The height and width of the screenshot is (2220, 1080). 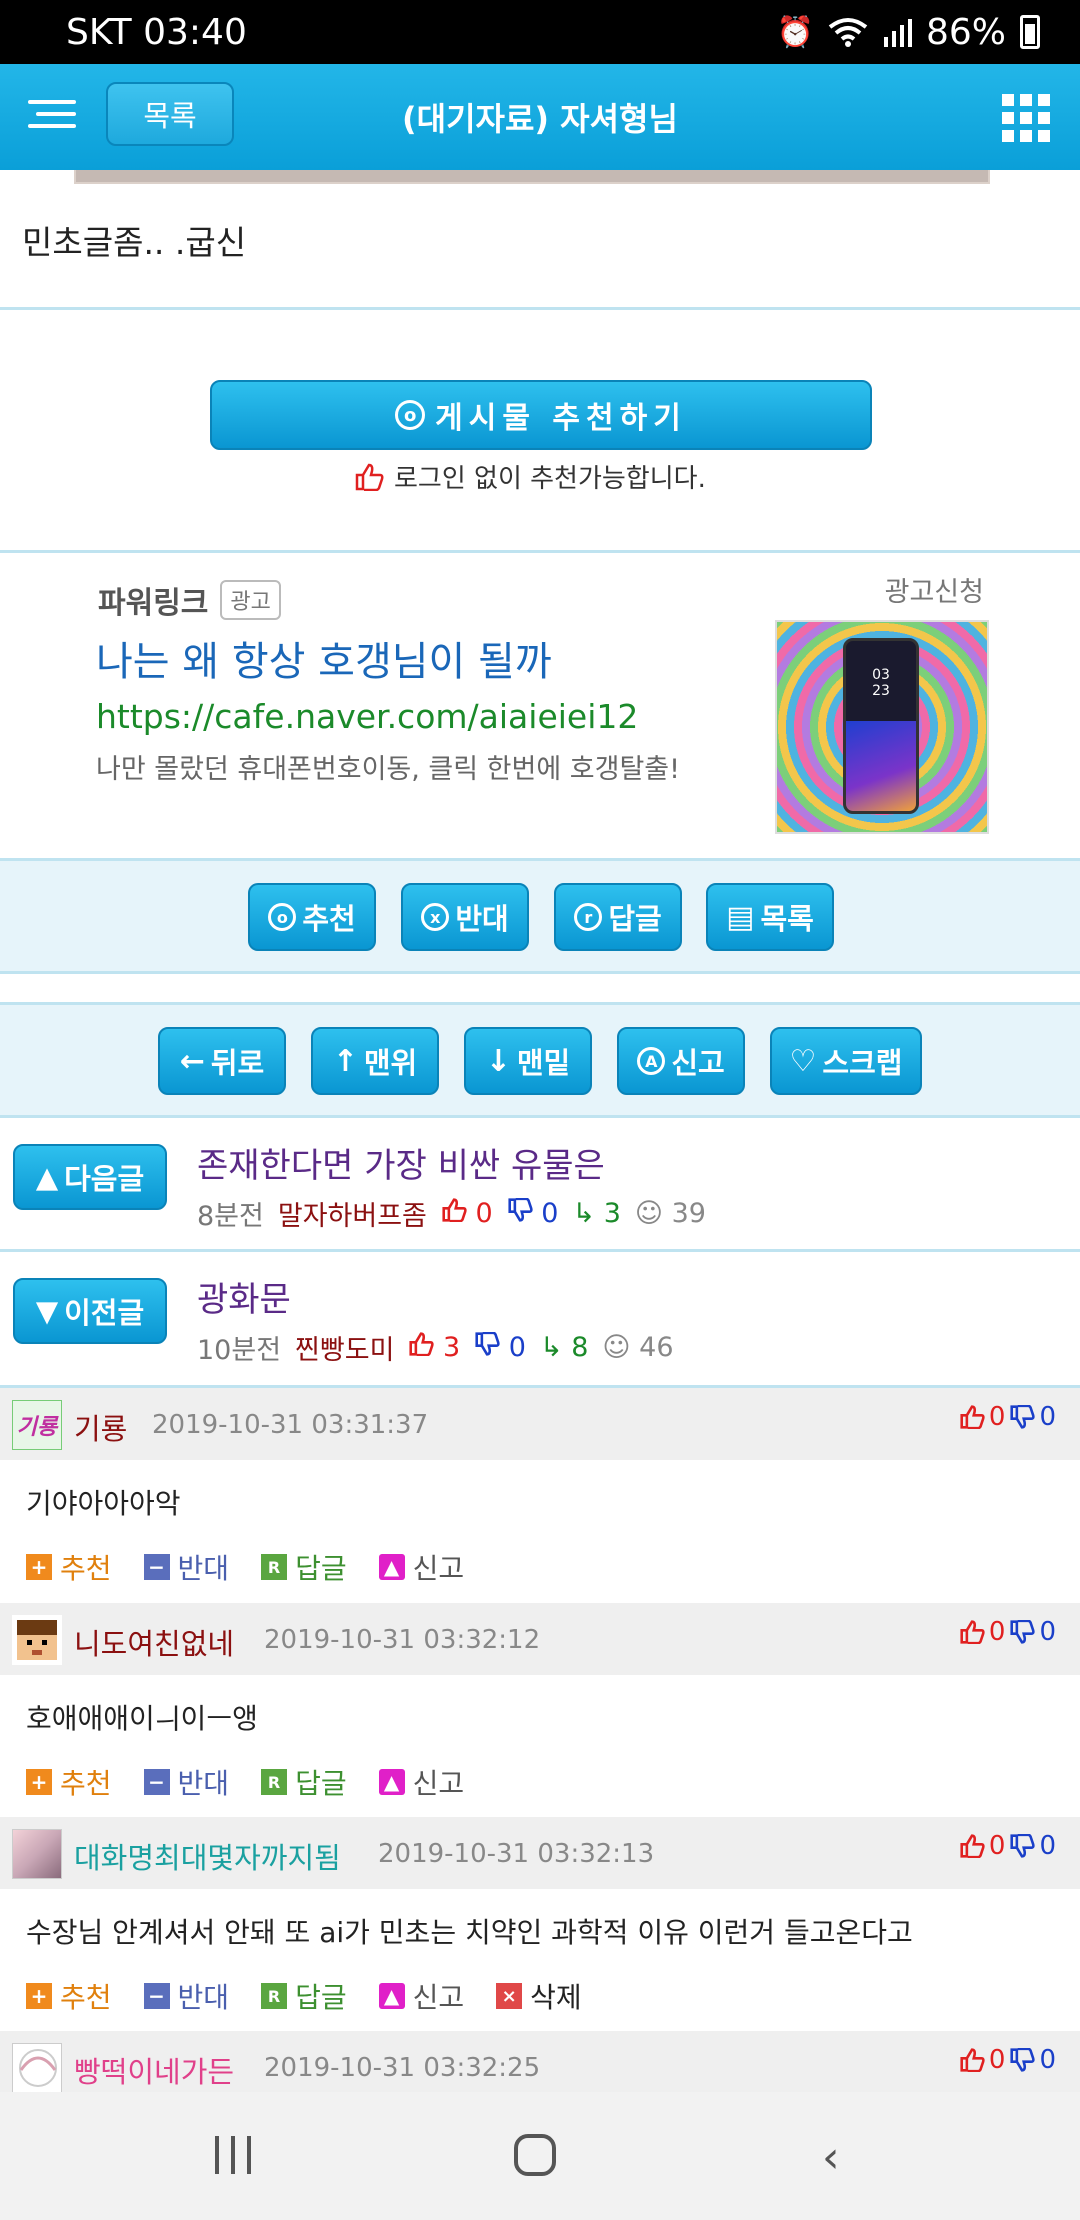 I want to click on scroll-top-label: 맨위, so click(x=390, y=1063).